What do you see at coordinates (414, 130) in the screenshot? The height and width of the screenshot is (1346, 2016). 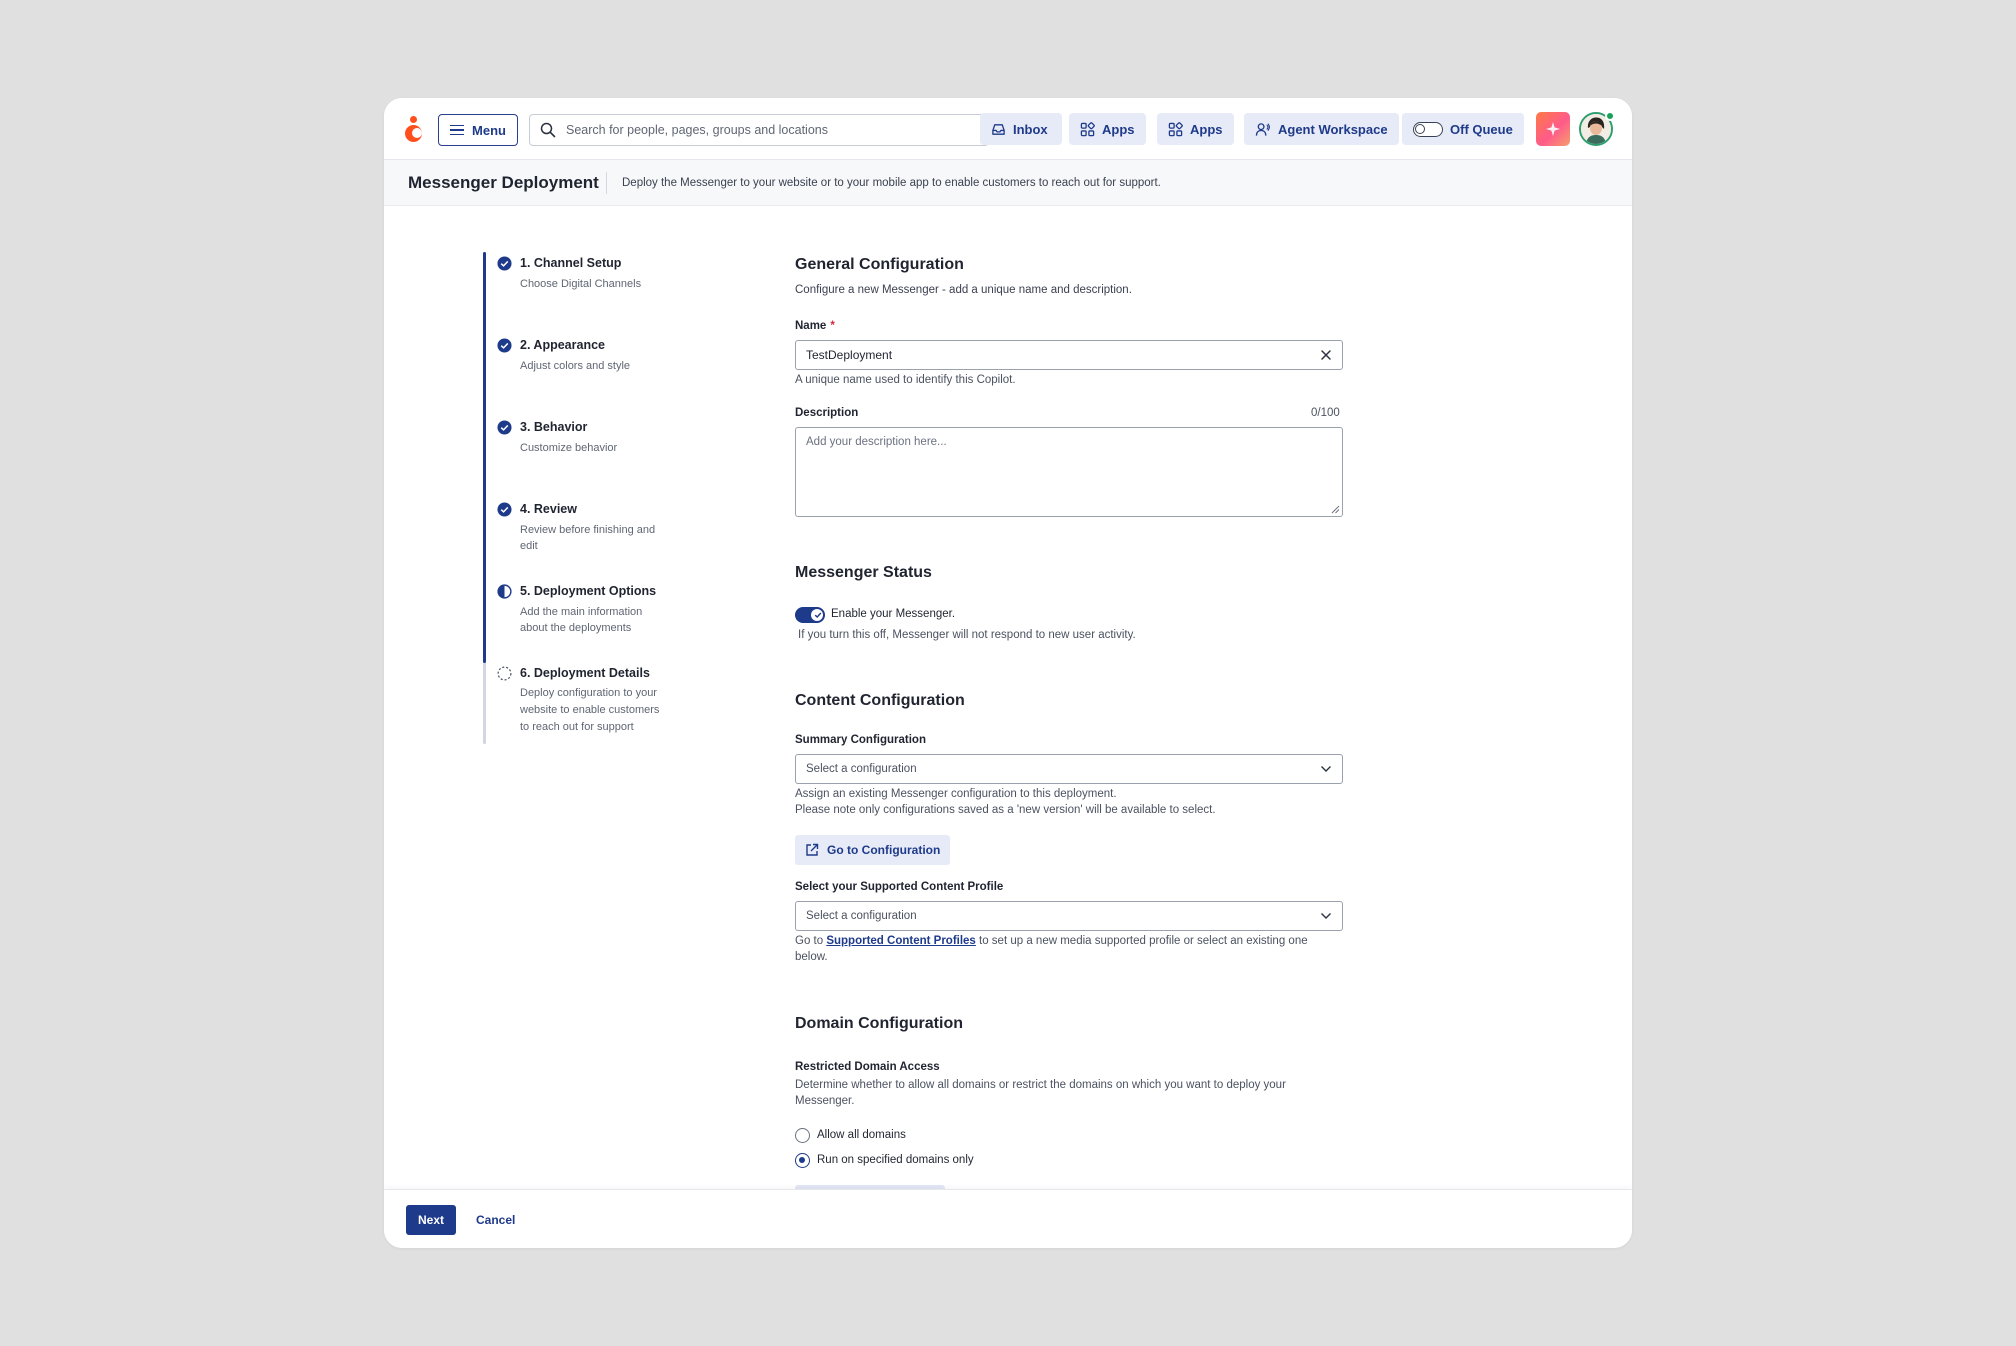 I see `brand-logo` at bounding box center [414, 130].